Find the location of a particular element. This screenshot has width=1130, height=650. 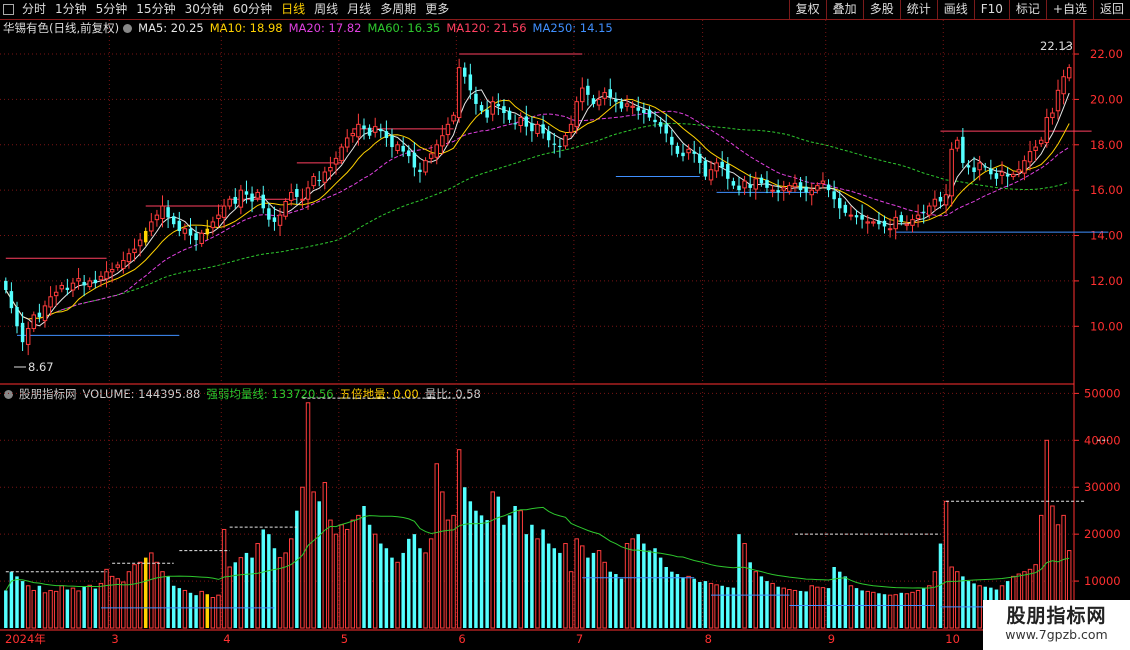

date-tick-label-5: 7 is located at coordinates (579, 639).